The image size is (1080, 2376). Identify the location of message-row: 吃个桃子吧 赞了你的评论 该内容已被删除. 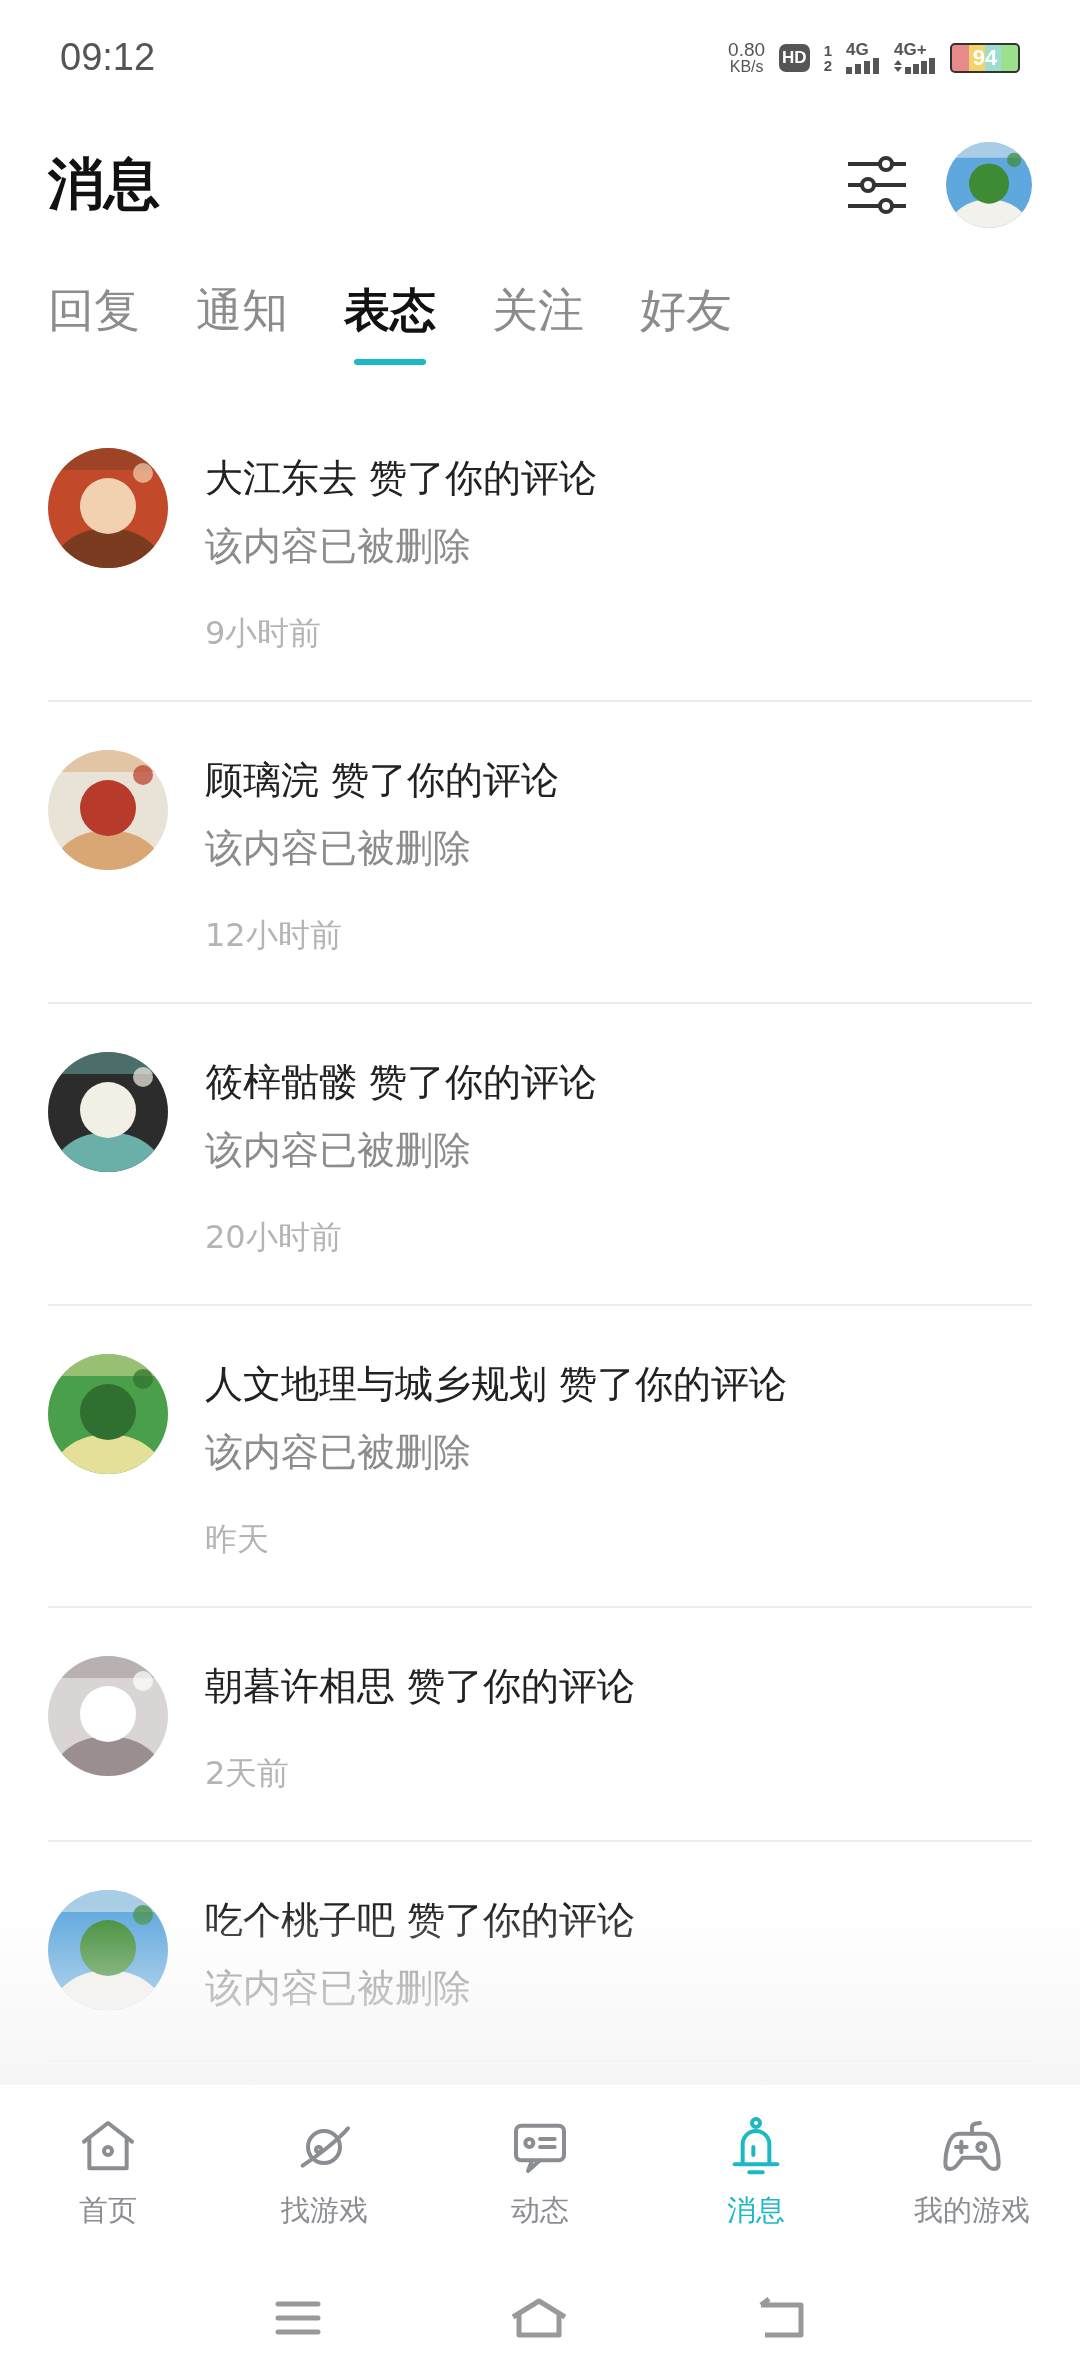
(540, 1952).